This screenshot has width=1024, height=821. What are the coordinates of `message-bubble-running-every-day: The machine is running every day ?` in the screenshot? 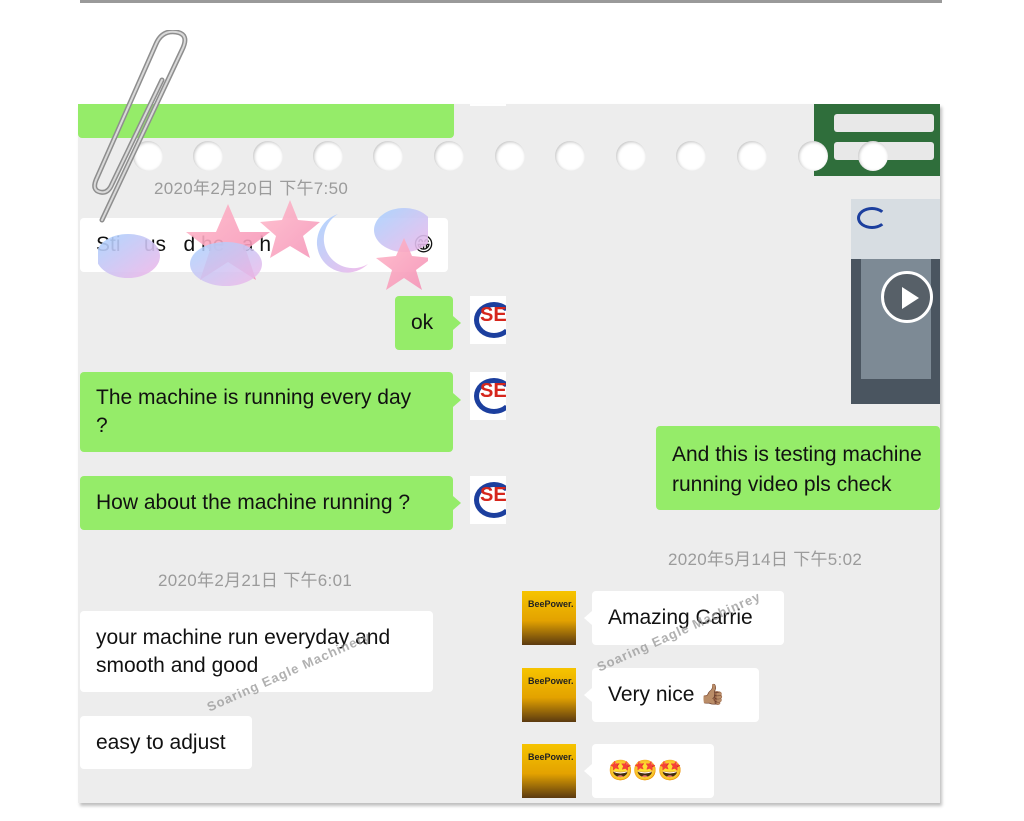 It's located at (266, 412).